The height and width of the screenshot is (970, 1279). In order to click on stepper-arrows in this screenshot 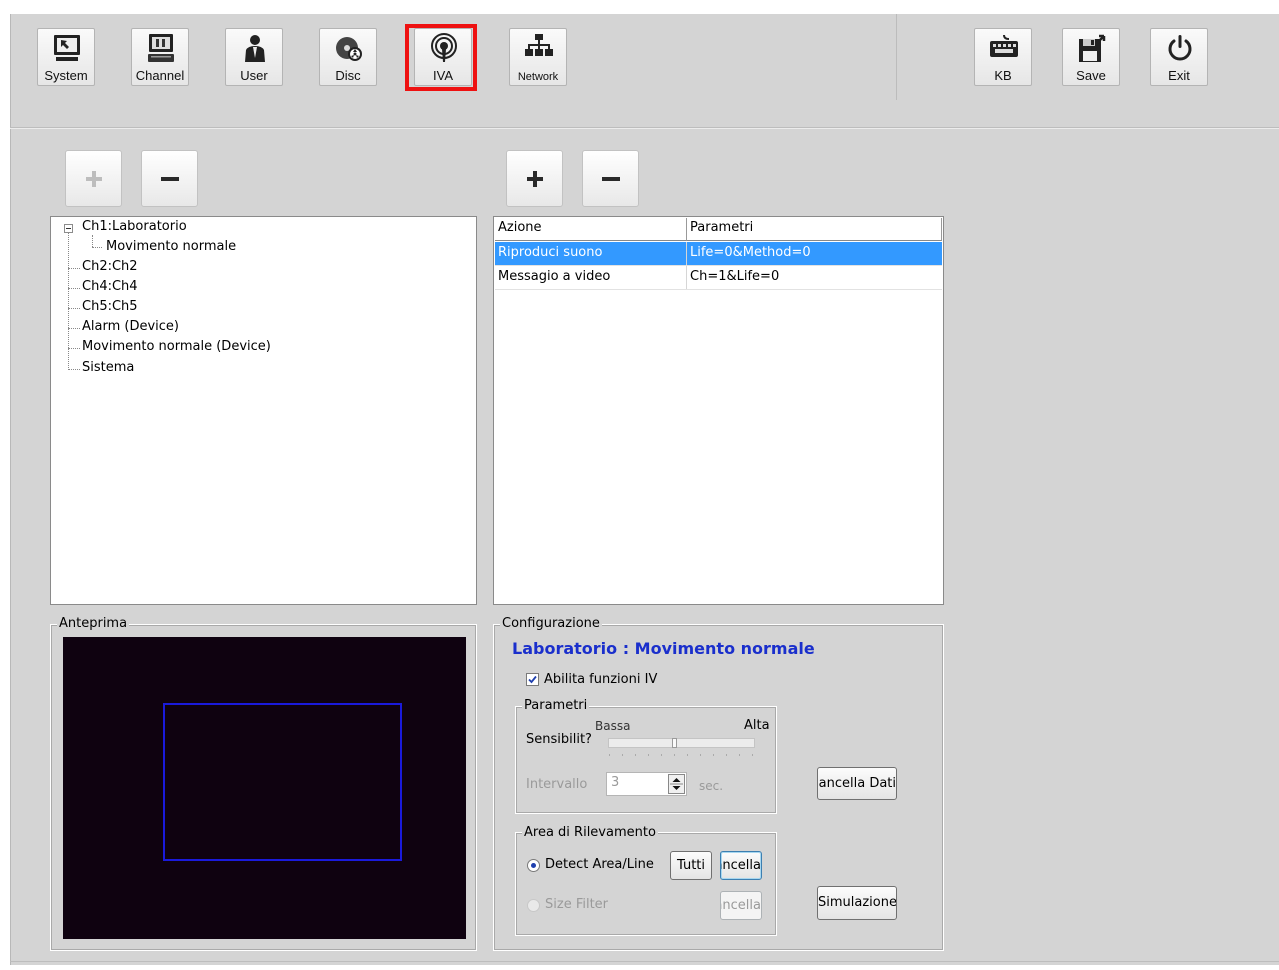, I will do `click(676, 784)`.